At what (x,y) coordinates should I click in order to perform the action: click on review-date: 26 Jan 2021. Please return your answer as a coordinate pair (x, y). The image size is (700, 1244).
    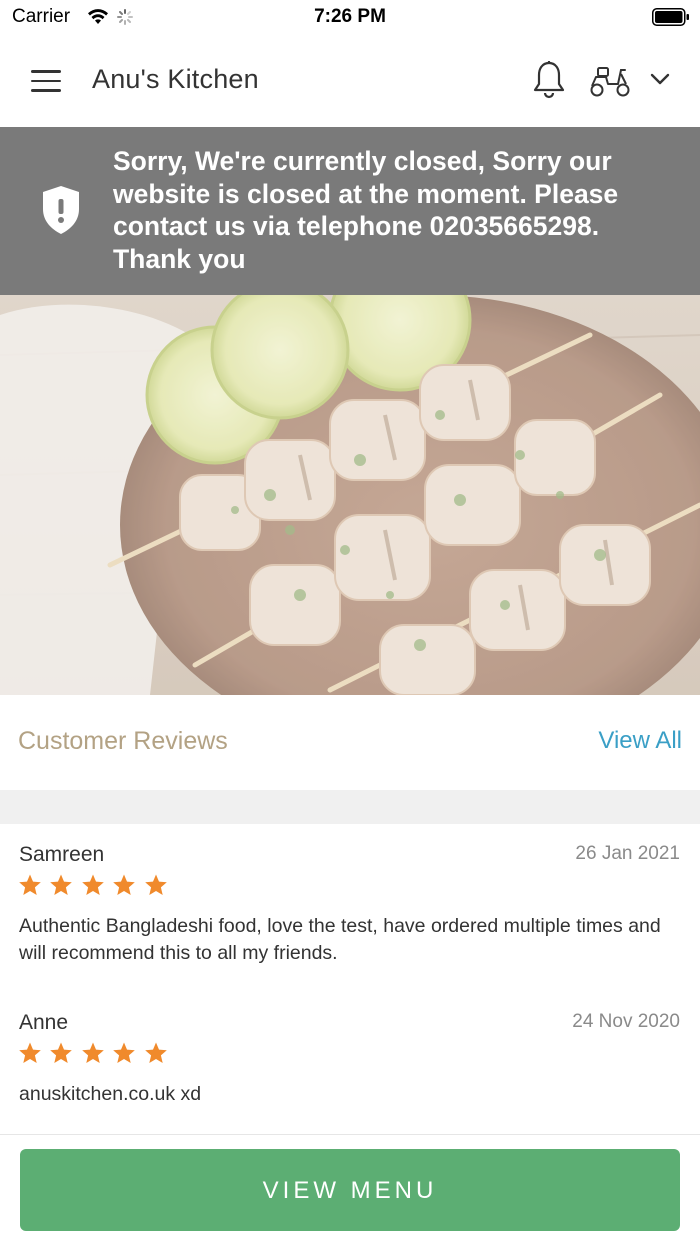
    Looking at the image, I should click on (627, 853).